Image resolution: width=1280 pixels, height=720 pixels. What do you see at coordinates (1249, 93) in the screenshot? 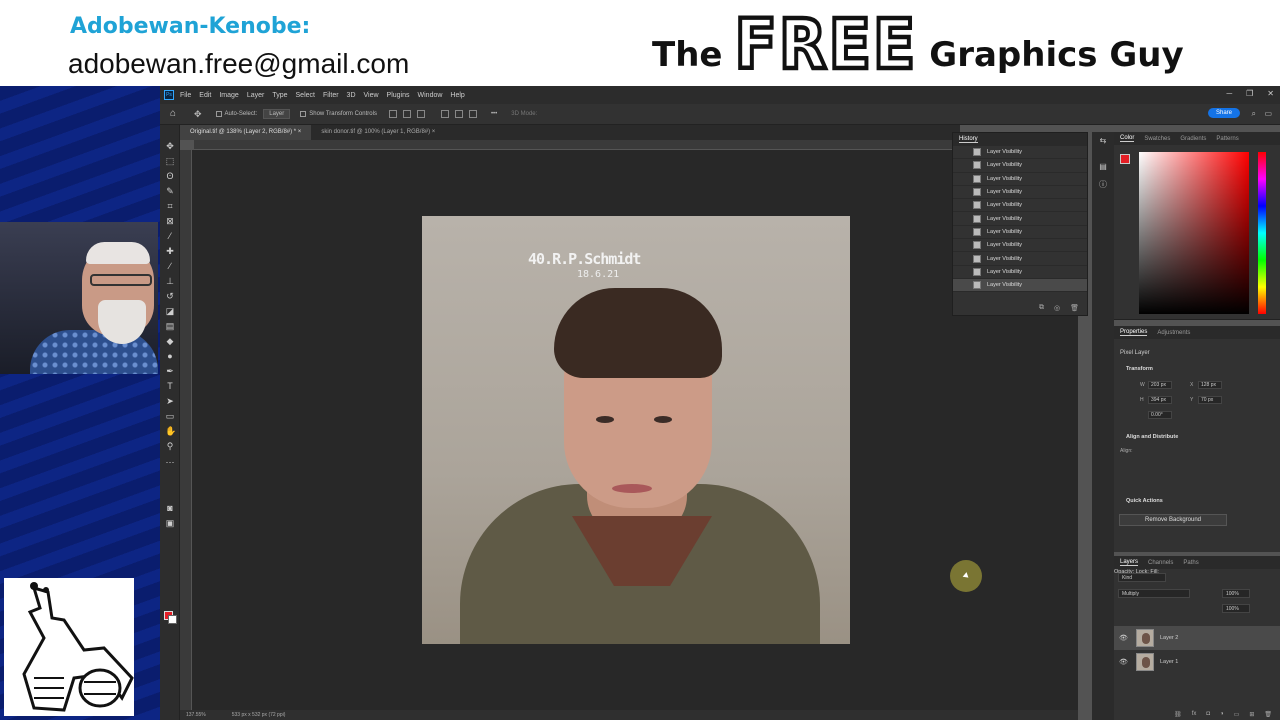
I see `restore-icon: ❐` at bounding box center [1249, 93].